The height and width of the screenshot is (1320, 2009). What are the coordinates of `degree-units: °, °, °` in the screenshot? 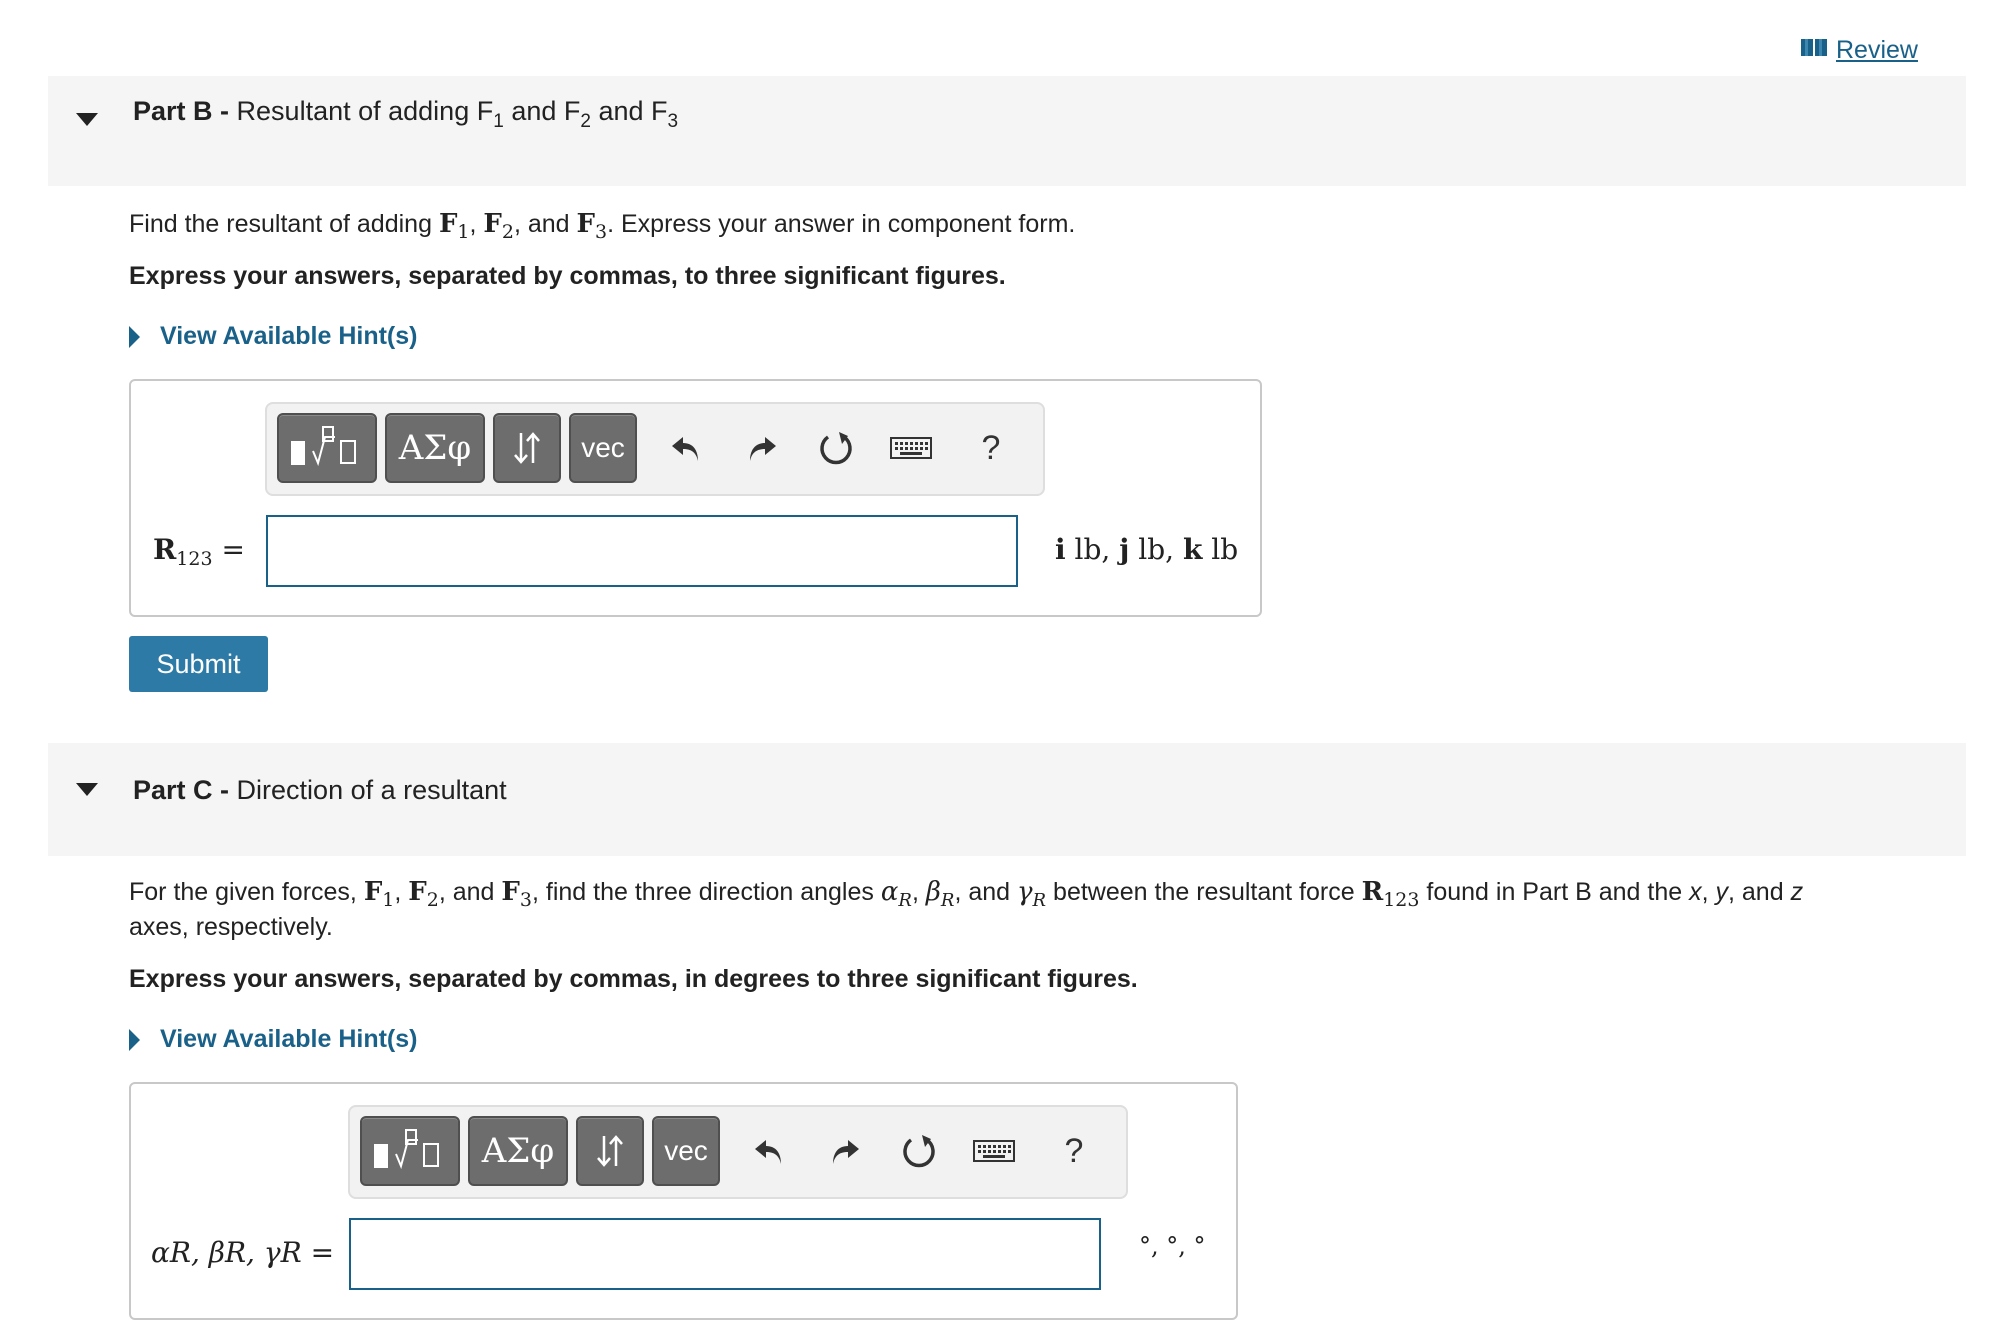 It's located at (1172, 1246).